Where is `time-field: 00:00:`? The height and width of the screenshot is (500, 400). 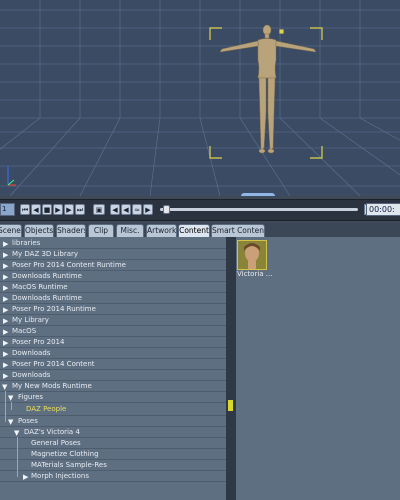 time-field: 00:00: is located at coordinates (383, 209).